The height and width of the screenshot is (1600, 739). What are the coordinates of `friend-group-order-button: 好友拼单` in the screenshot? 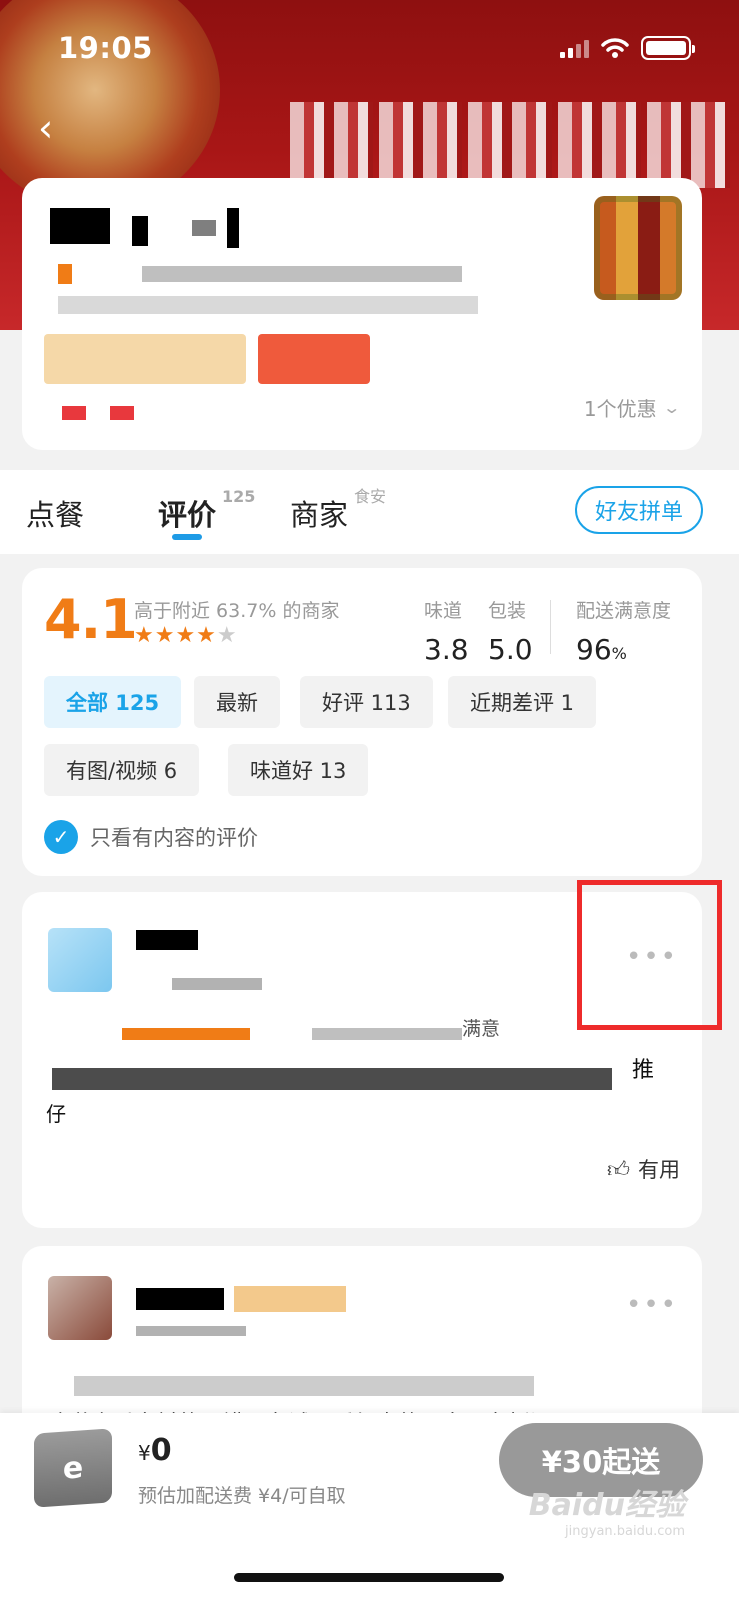 It's located at (639, 510).